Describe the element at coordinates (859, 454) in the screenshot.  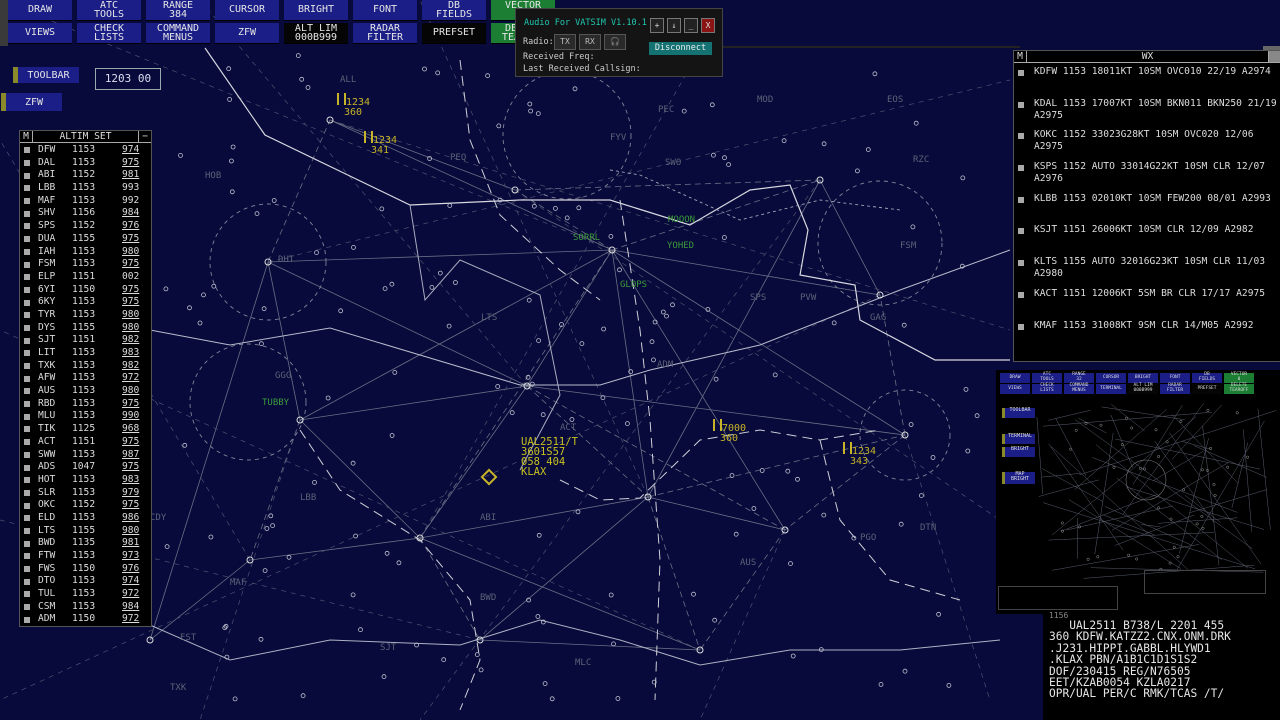
I see `target-4: 1234 343` at that location.